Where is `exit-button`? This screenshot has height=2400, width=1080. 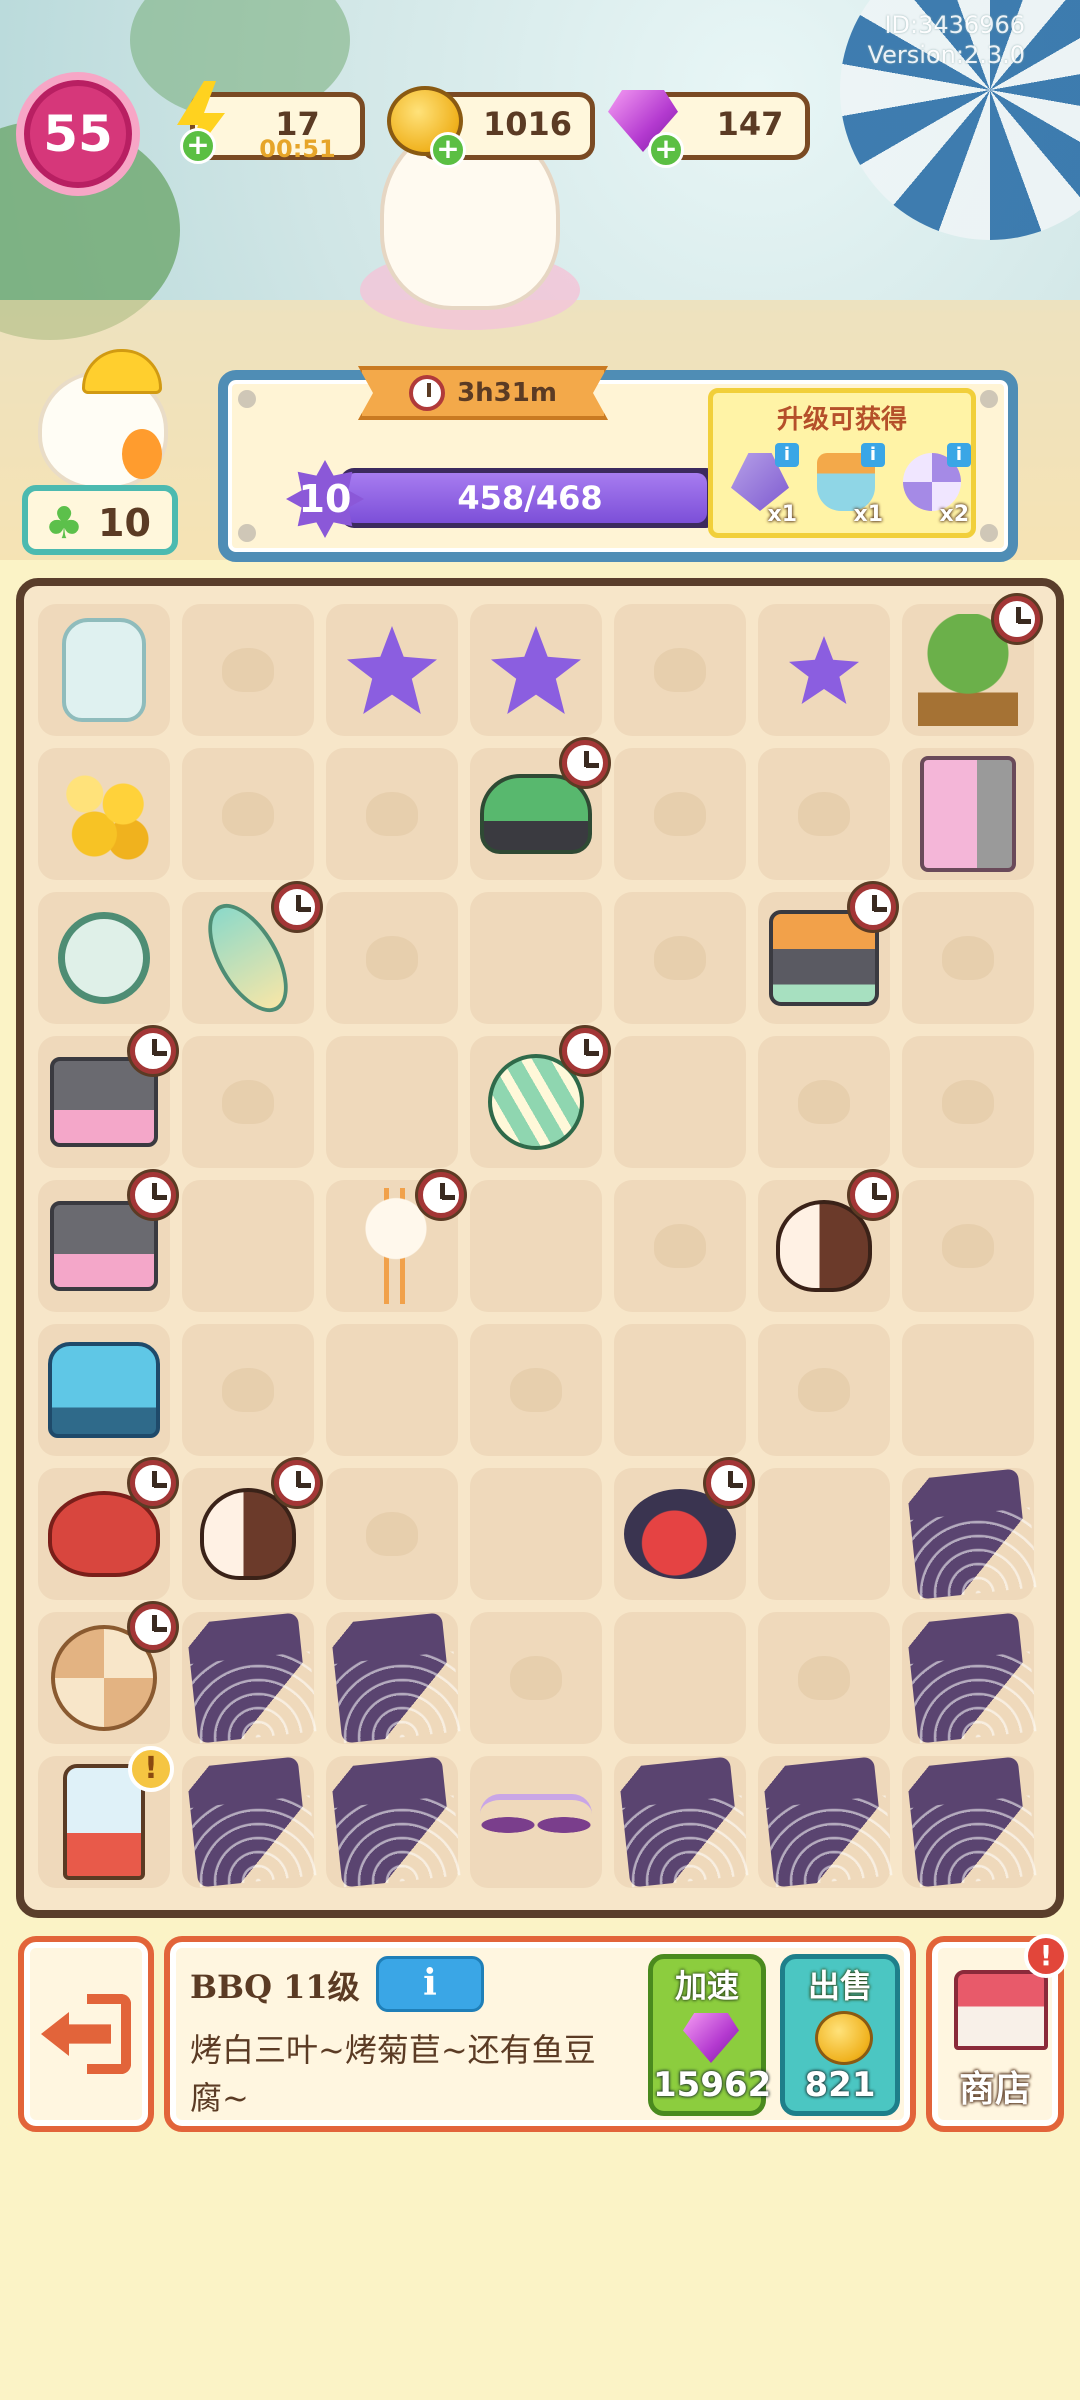
exit-button is located at coordinates (86, 2034).